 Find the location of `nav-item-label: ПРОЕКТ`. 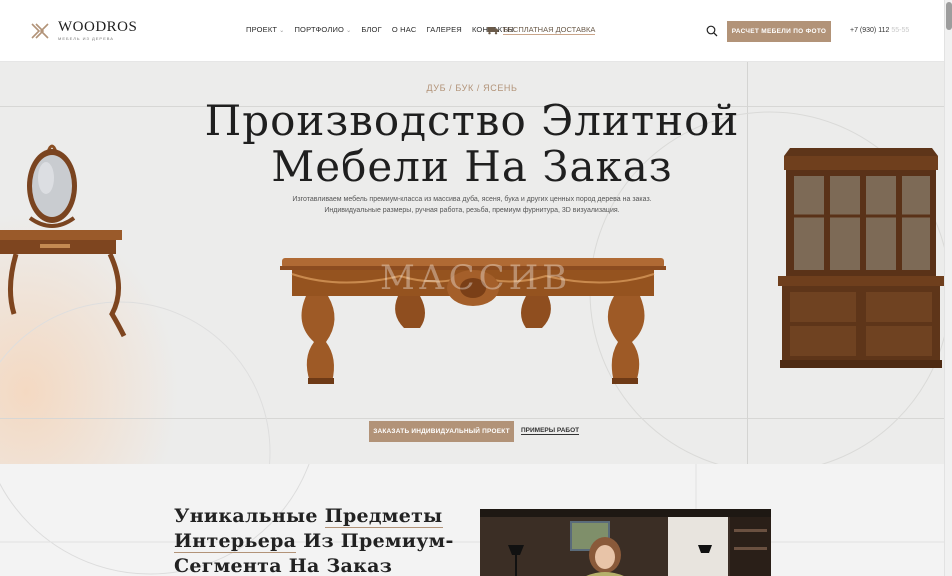

nav-item-label: ПРОЕКТ is located at coordinates (262, 29).